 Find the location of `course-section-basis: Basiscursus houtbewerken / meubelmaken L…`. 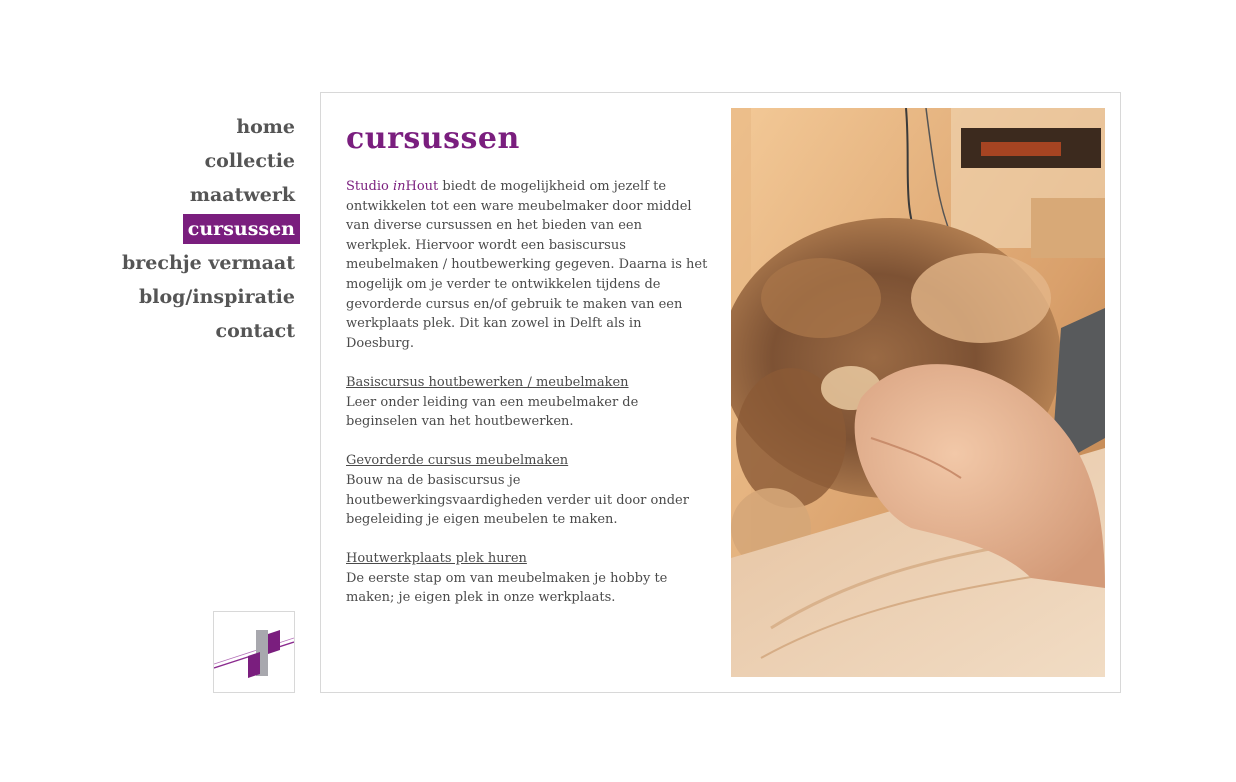

course-section-basis: Basiscursus houtbewerken / meubelmaken L… is located at coordinates (528, 402).